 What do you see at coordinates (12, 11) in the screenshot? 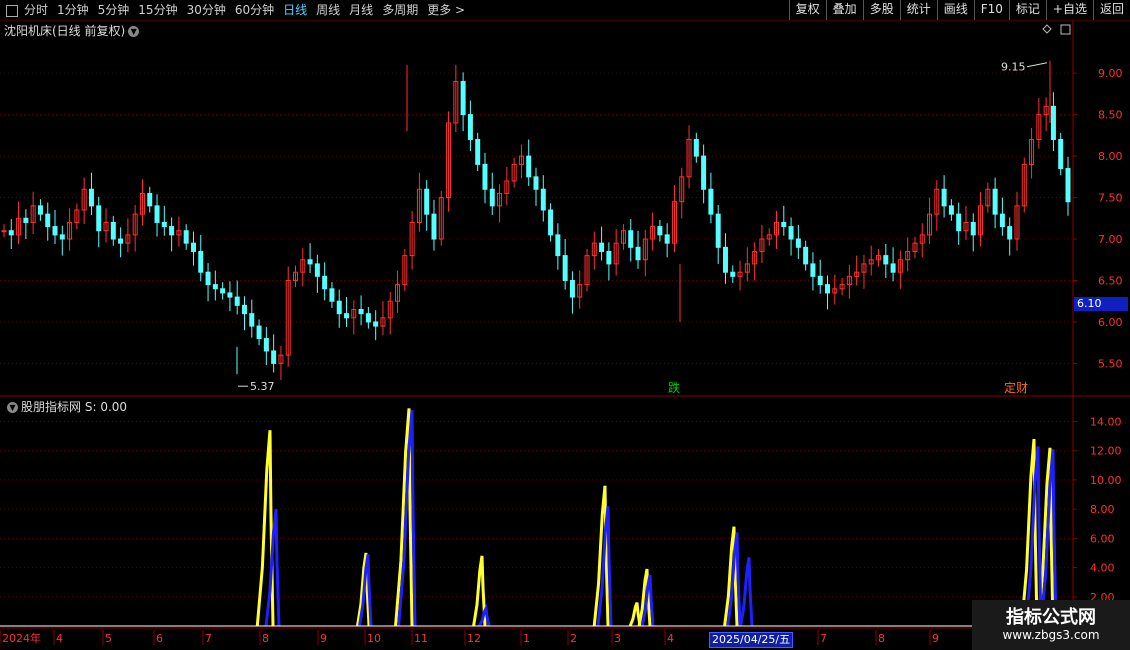
I see `window-icon` at bounding box center [12, 11].